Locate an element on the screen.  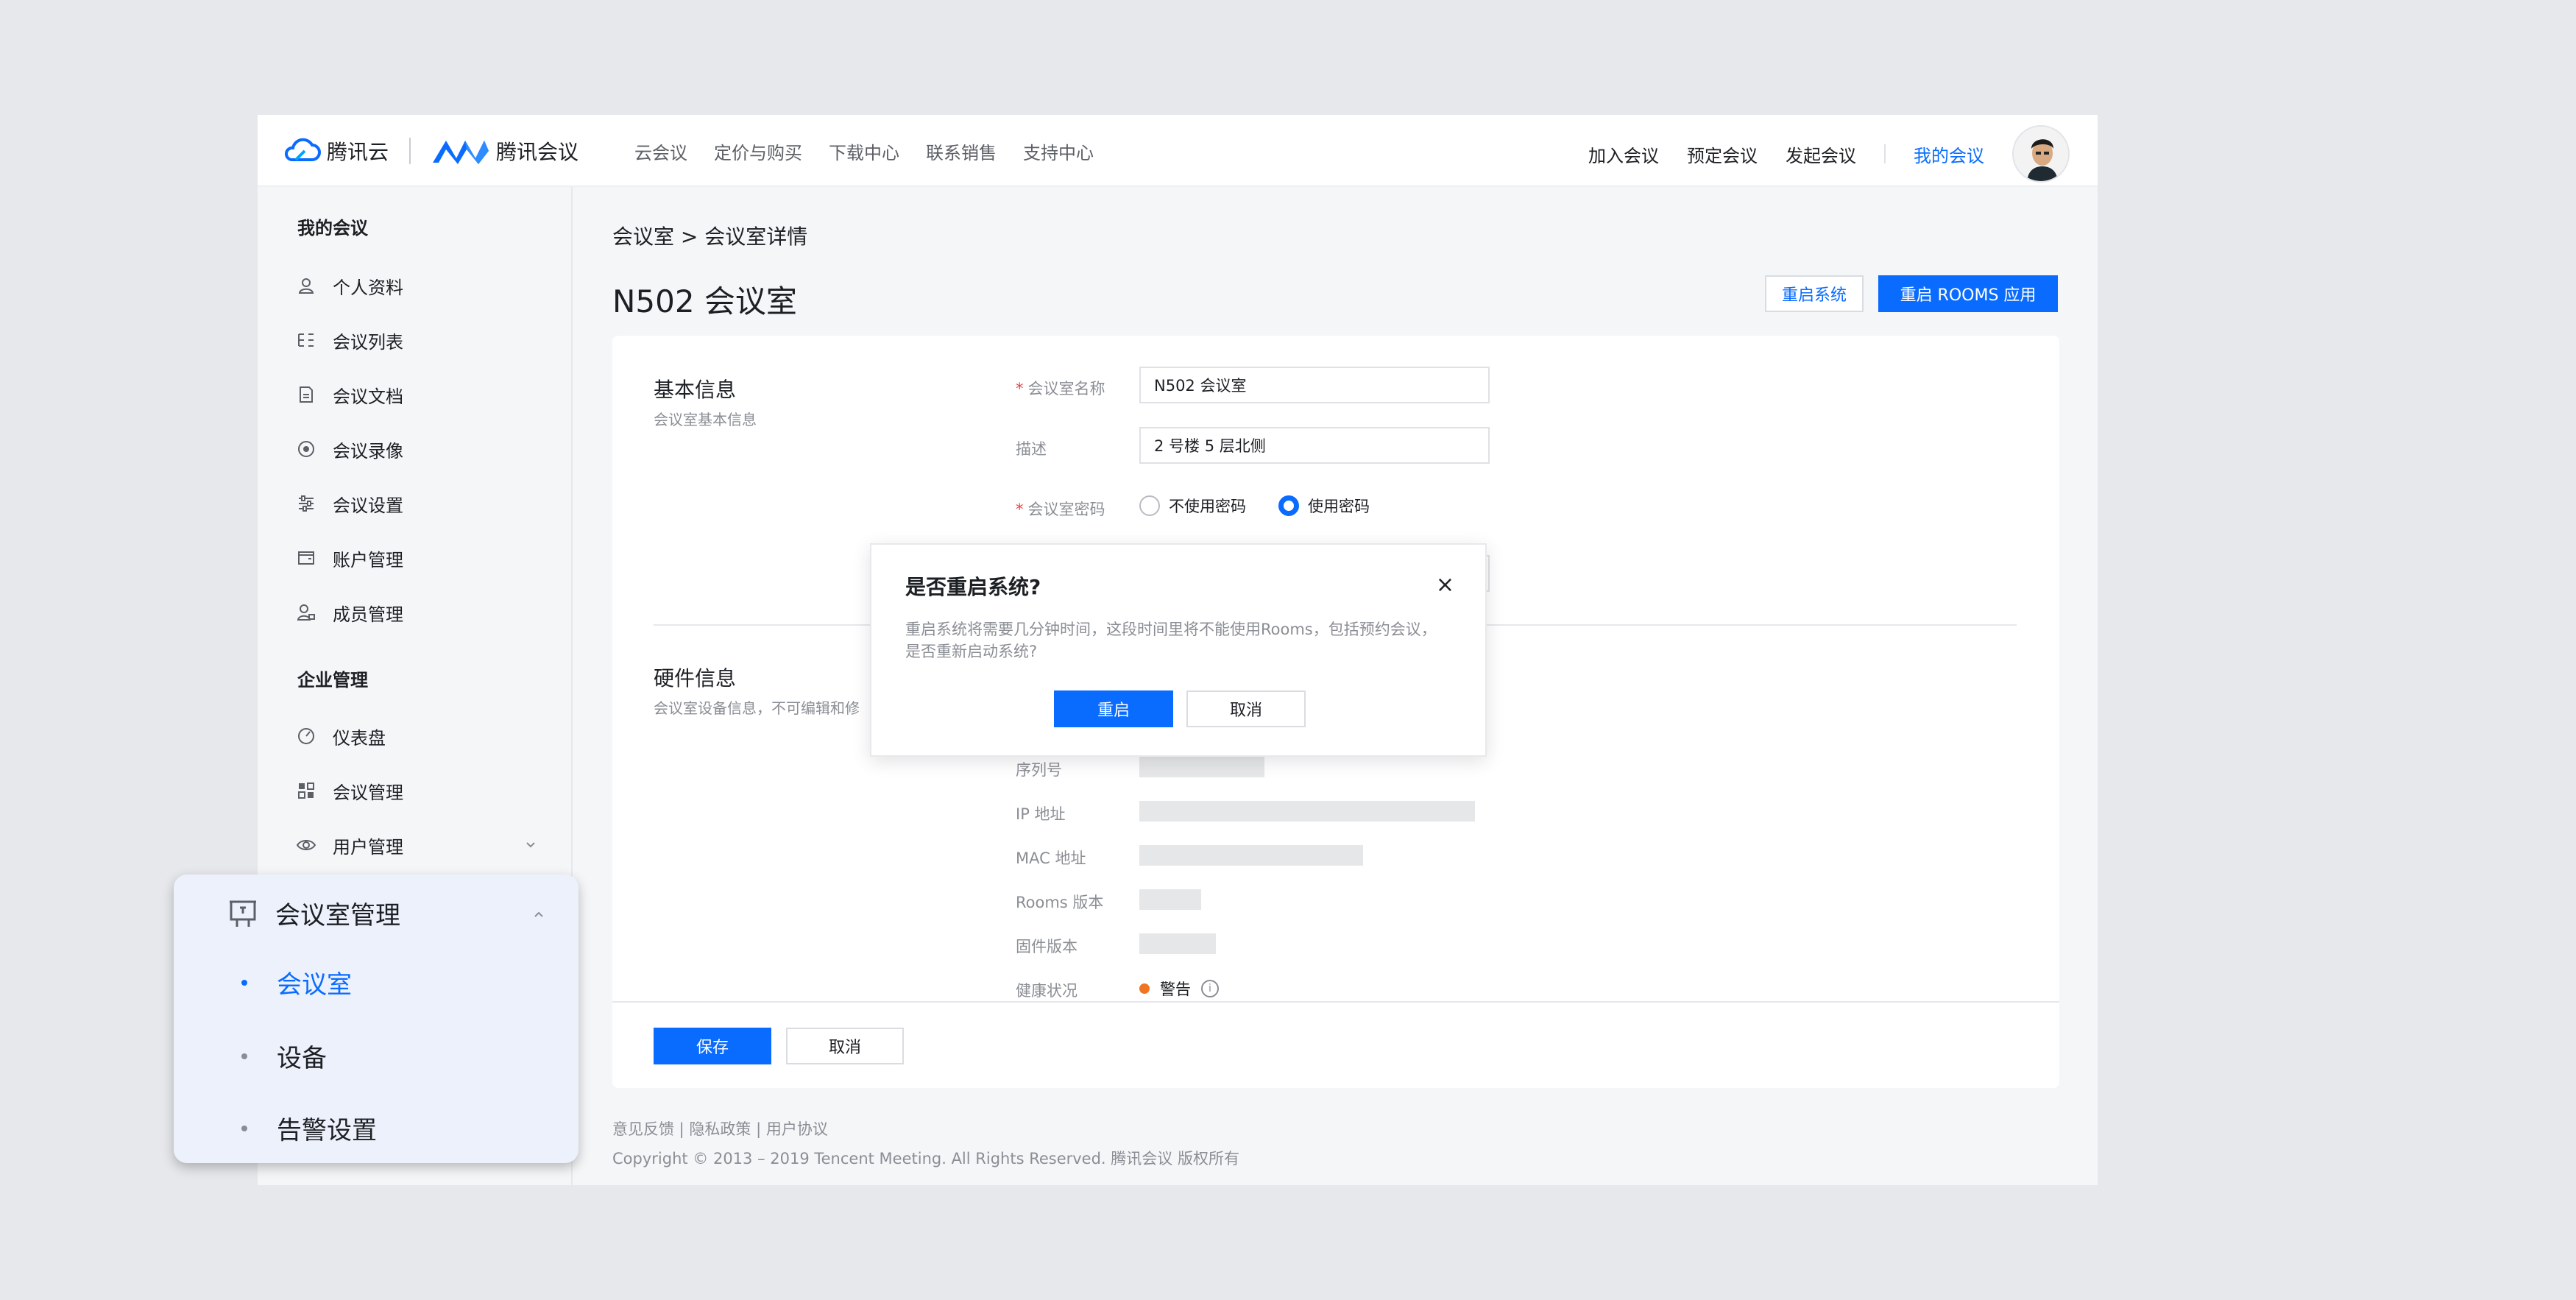
use-password-radio: 使用密码 is located at coordinates (1324, 506).